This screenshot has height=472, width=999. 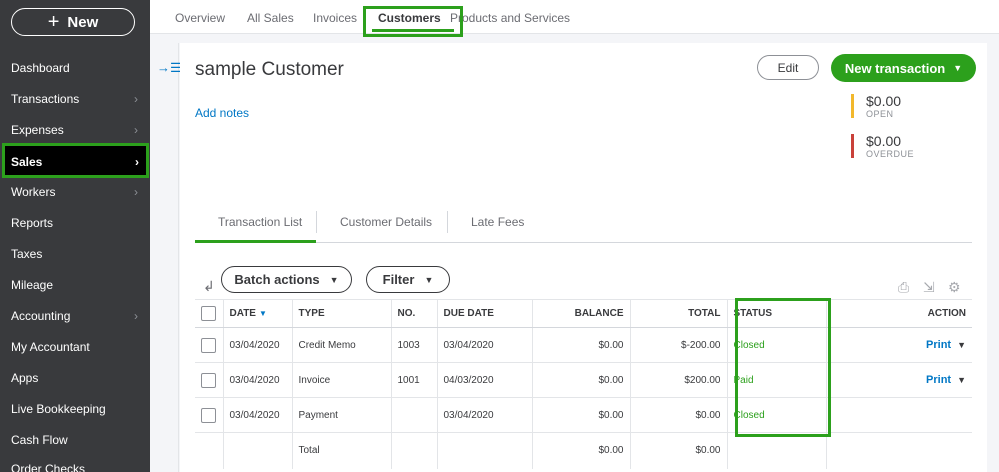 What do you see at coordinates (277, 279) in the screenshot?
I see `batch-actions-label: Batch actions` at bounding box center [277, 279].